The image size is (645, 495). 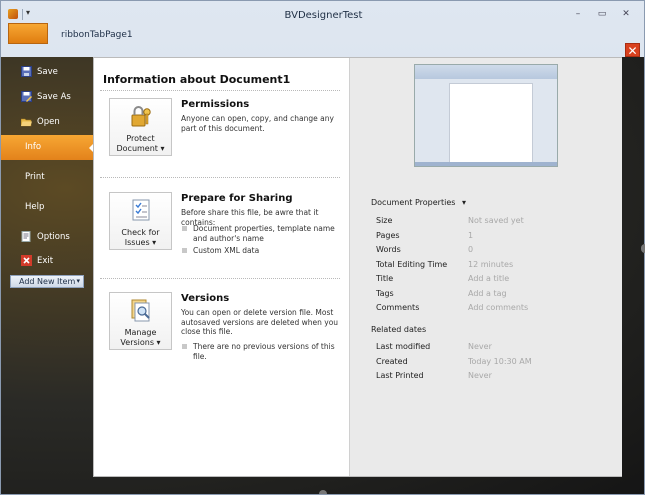 I want to click on permissions-heading: Permissions, so click(x=215, y=104).